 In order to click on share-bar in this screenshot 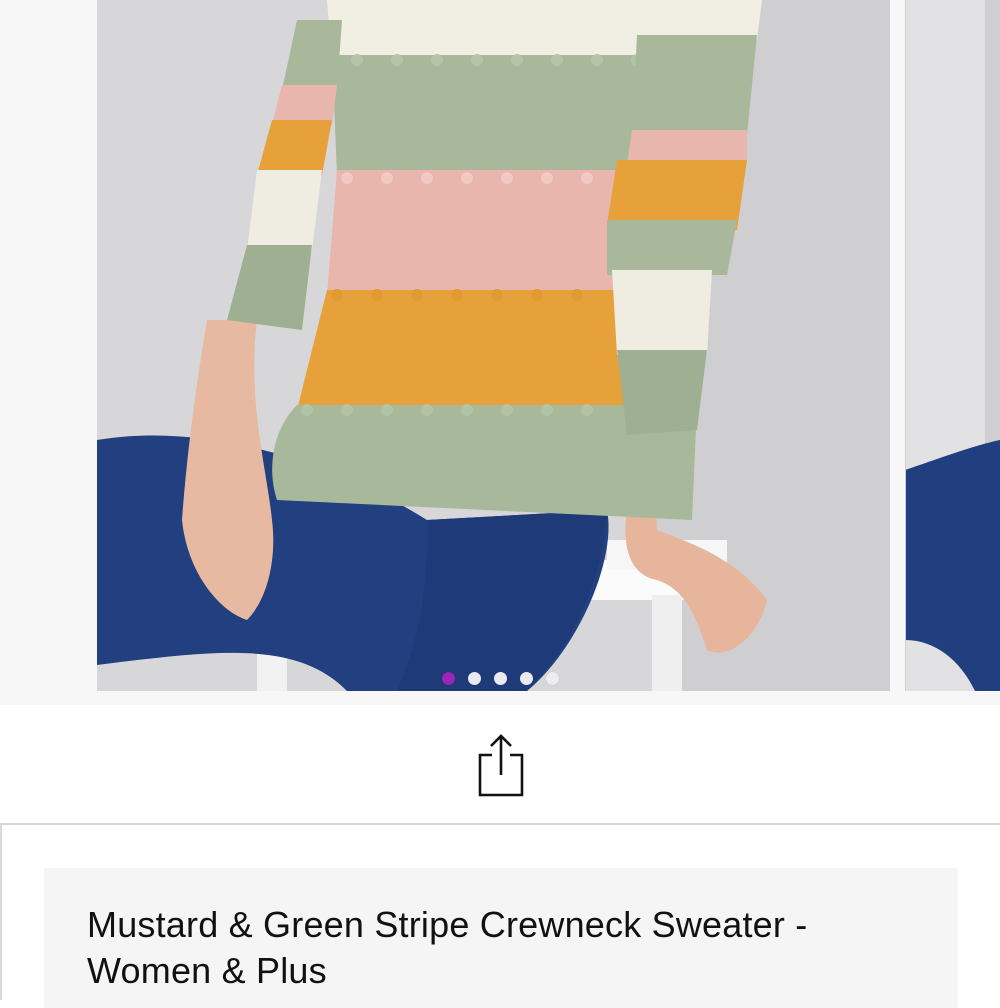, I will do `click(500, 765)`.